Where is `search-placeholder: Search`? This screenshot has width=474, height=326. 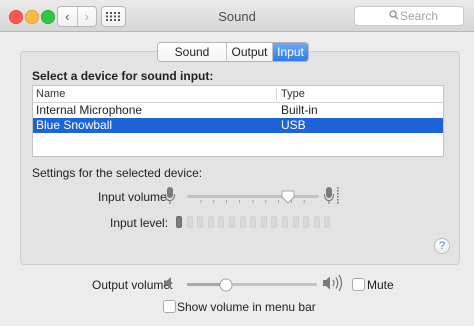
search-placeholder: Search is located at coordinates (419, 16).